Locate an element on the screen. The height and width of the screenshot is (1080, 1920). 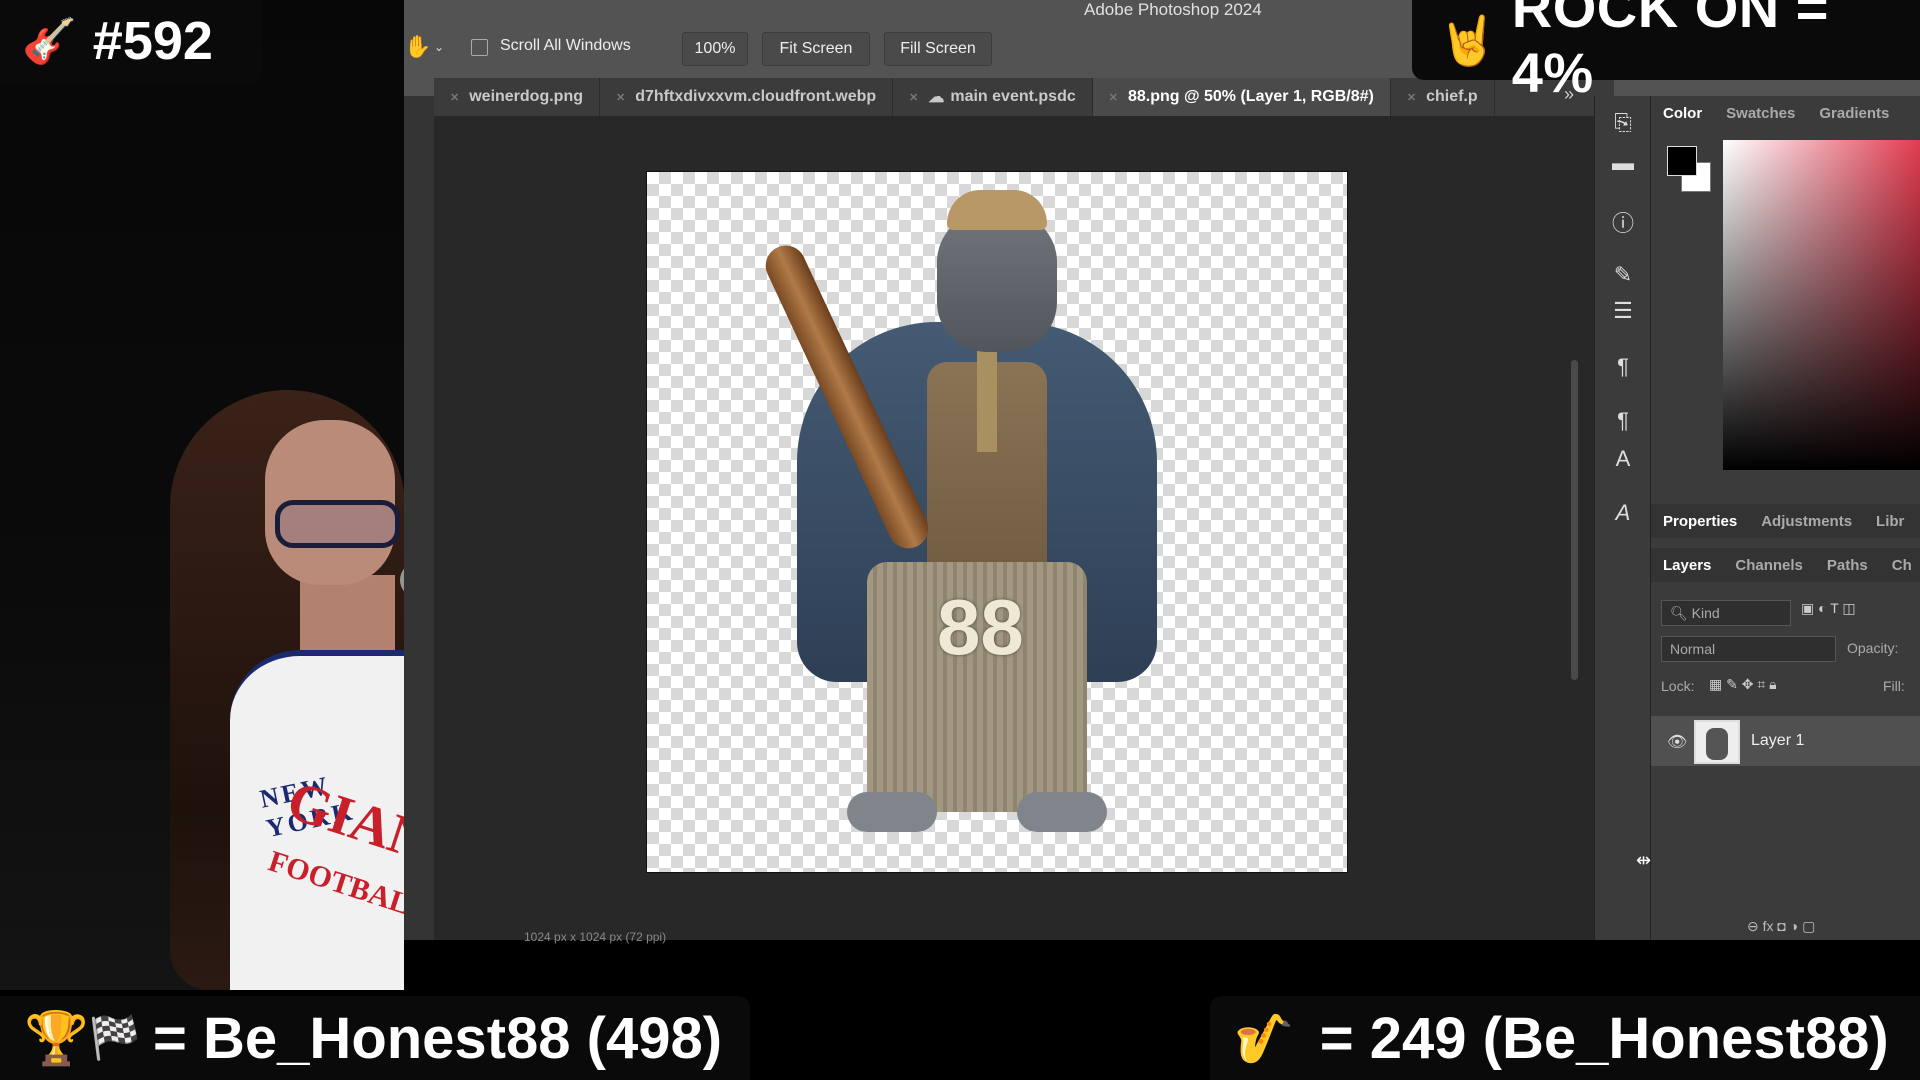
lock-label: Lock: is located at coordinates (1678, 686).